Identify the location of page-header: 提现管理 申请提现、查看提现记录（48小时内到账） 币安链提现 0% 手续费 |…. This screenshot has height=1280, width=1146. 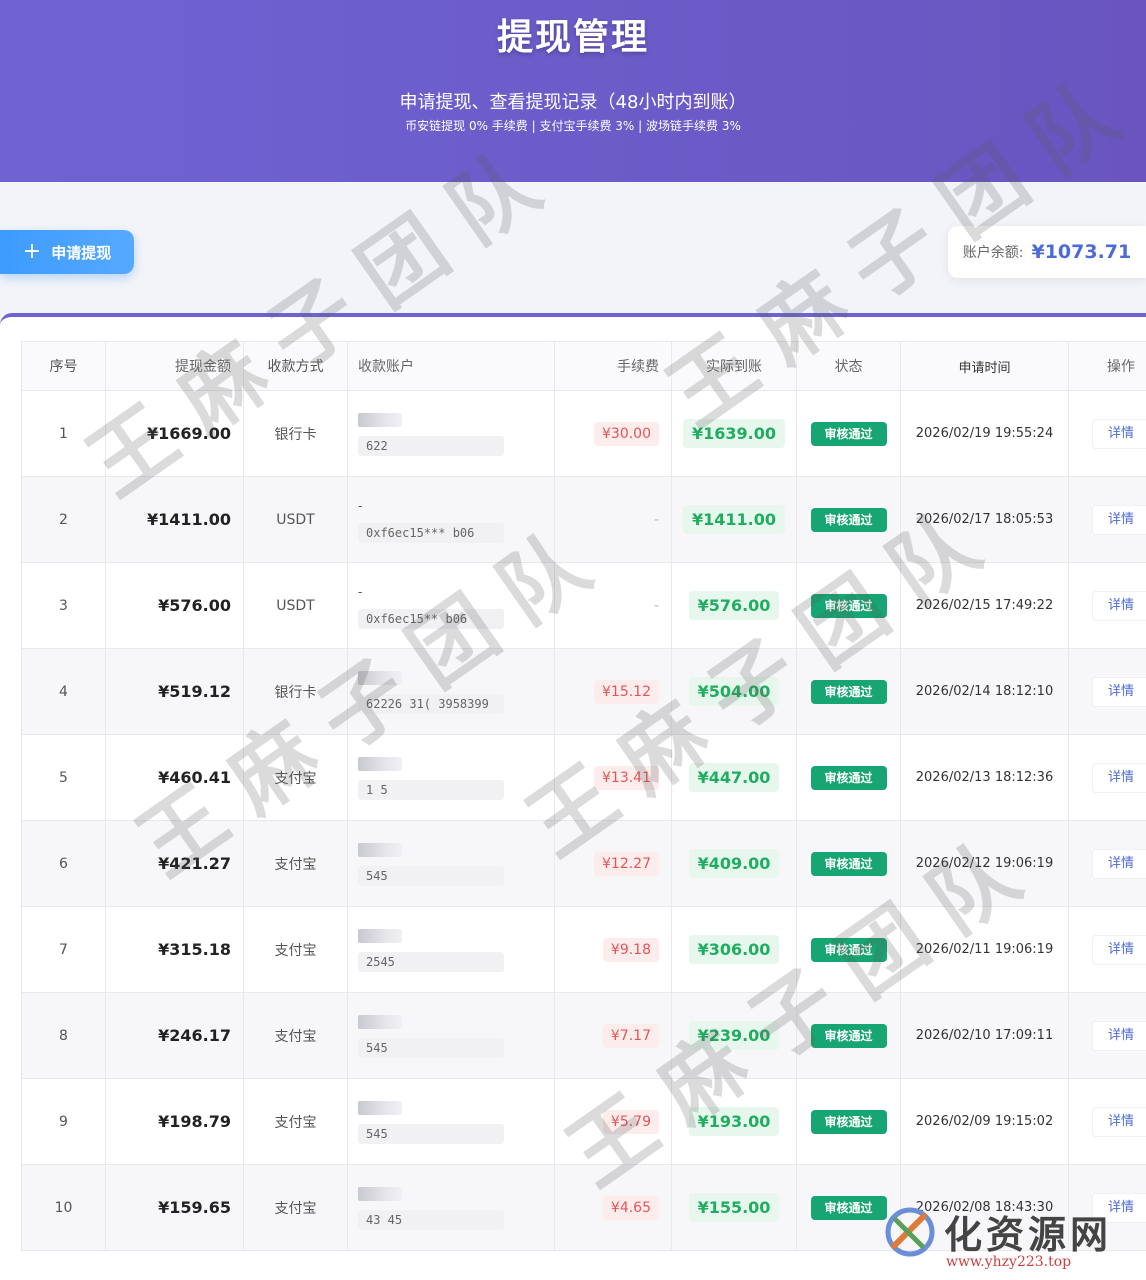
(573, 91).